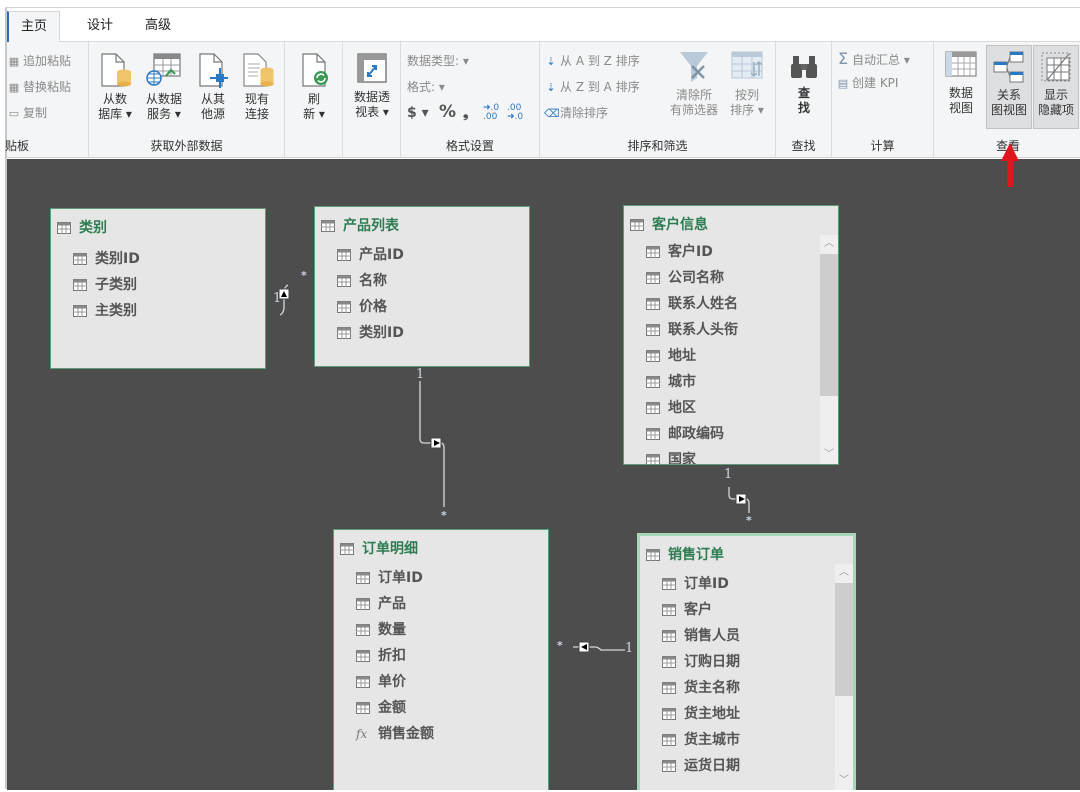  I want to click on group-label-find: 查找, so click(803, 146).